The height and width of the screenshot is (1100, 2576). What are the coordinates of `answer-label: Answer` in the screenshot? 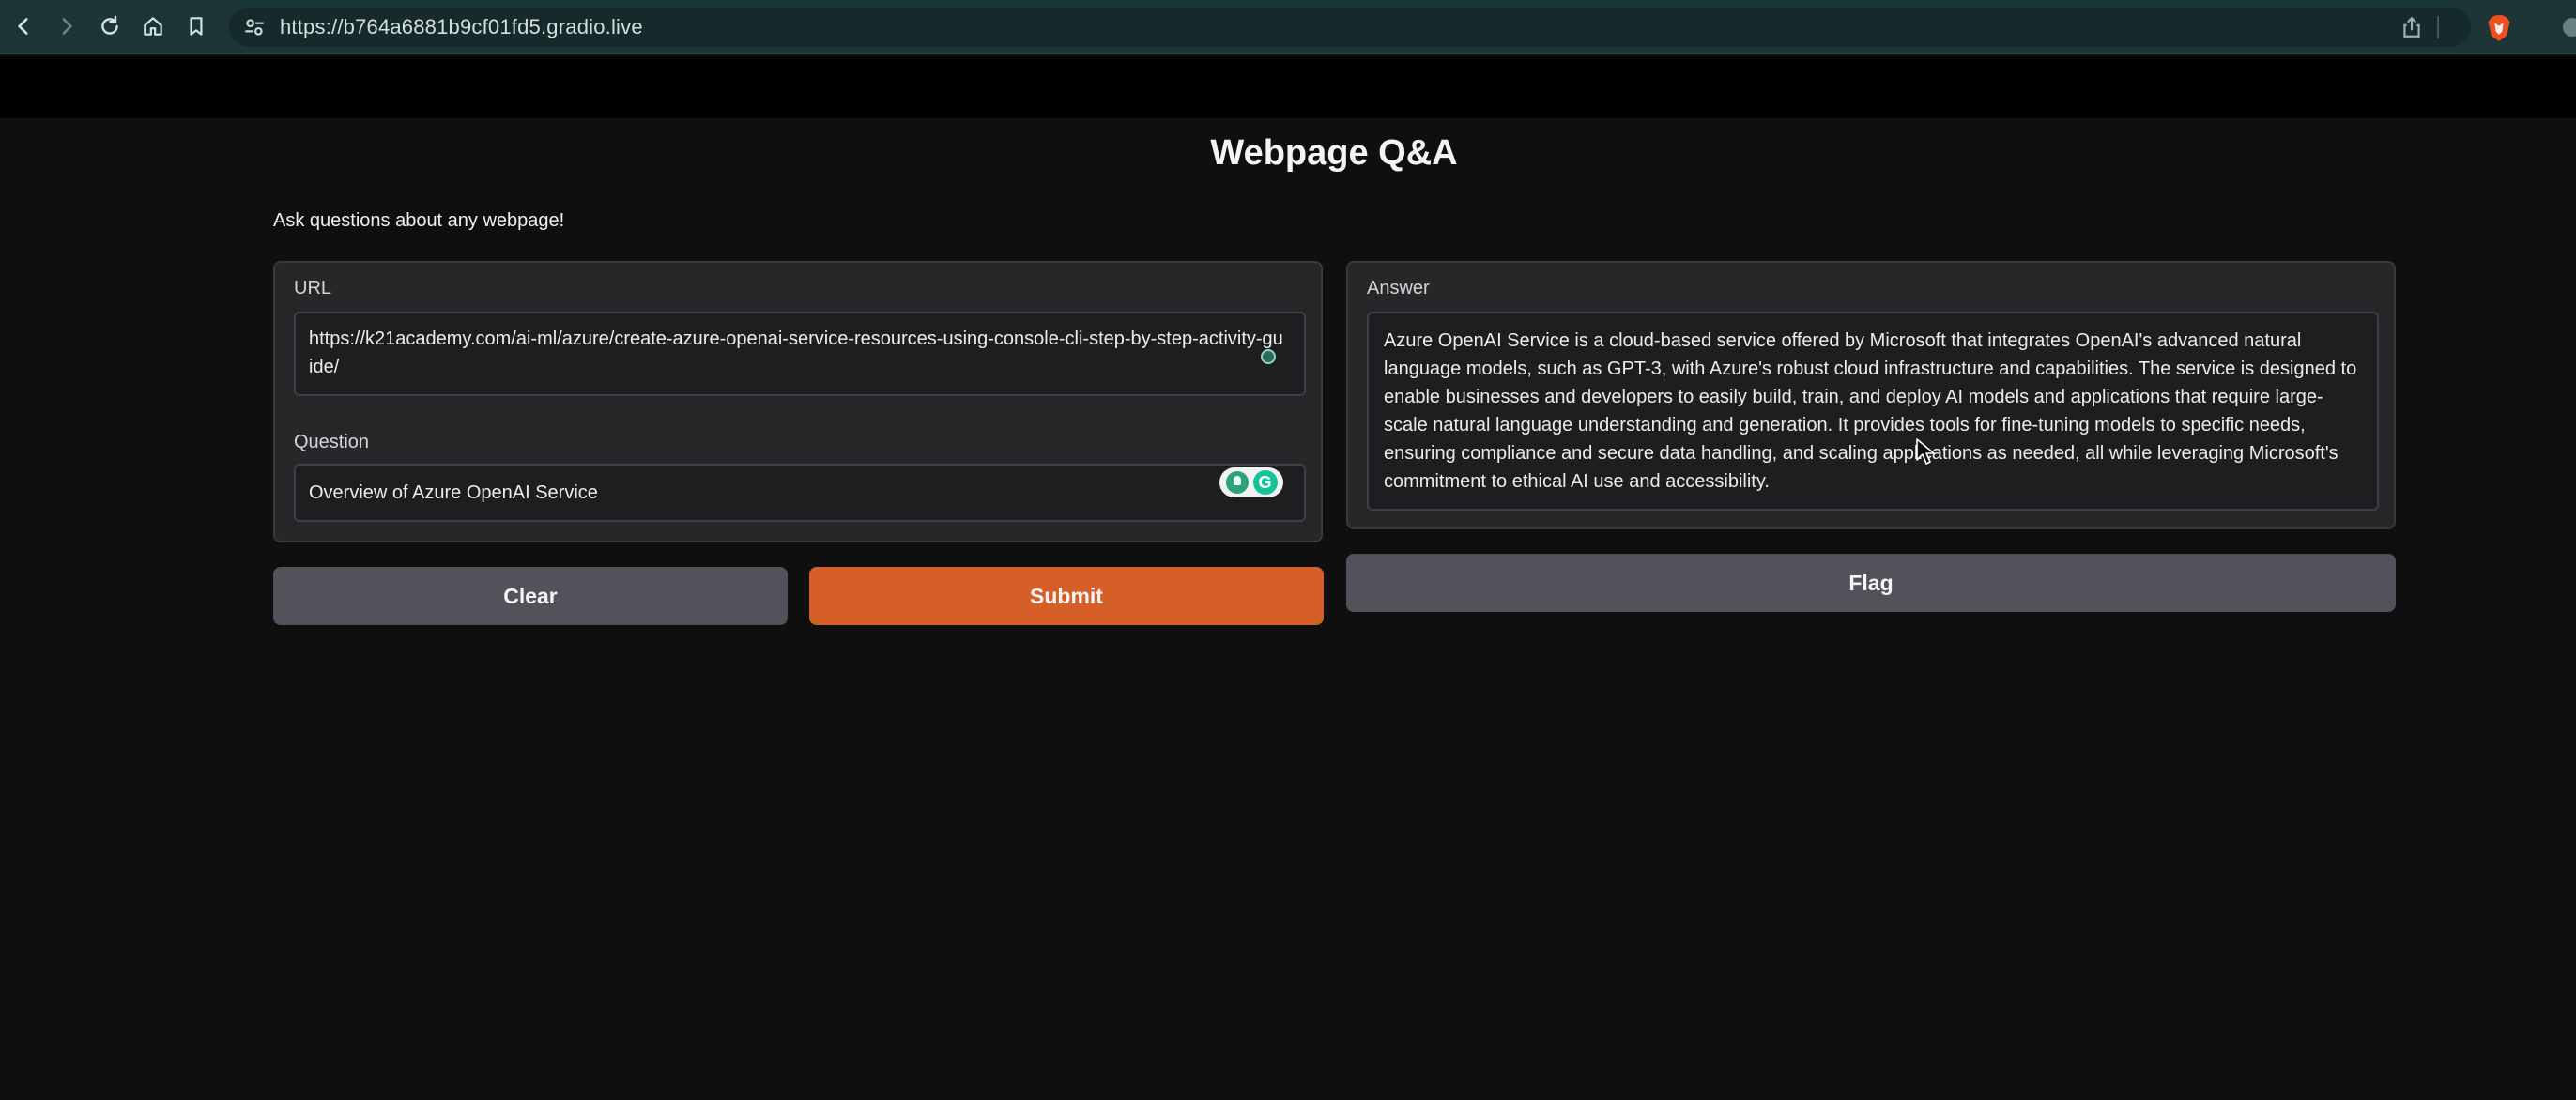 It's located at (1399, 288).